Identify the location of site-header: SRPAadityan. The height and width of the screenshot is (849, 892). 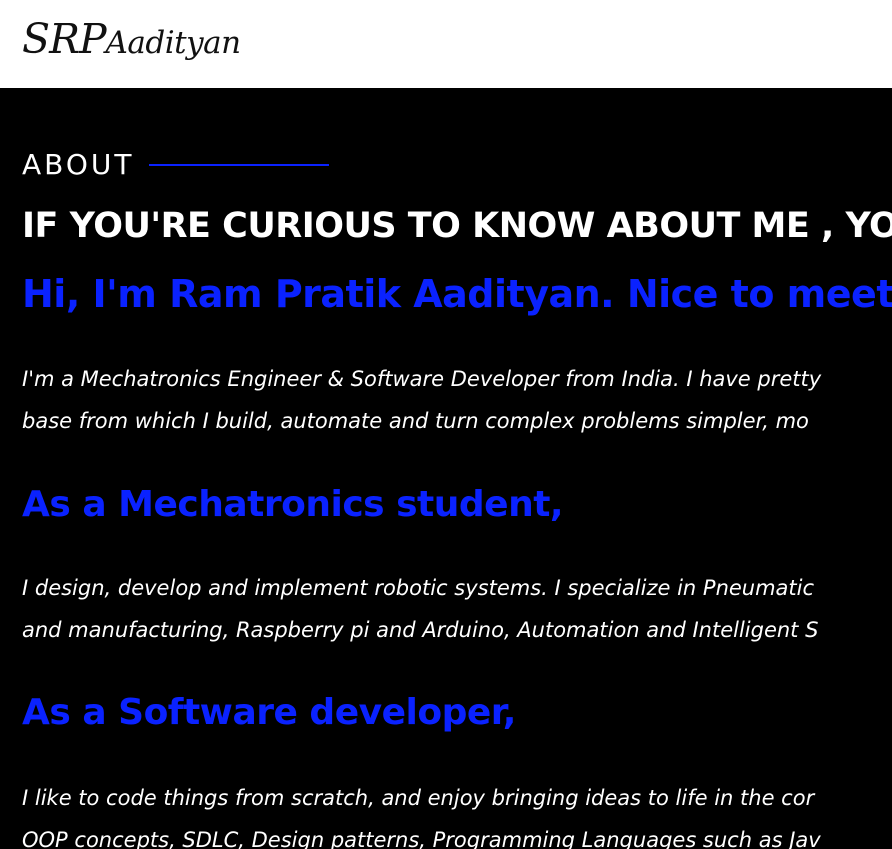
(446, 44).